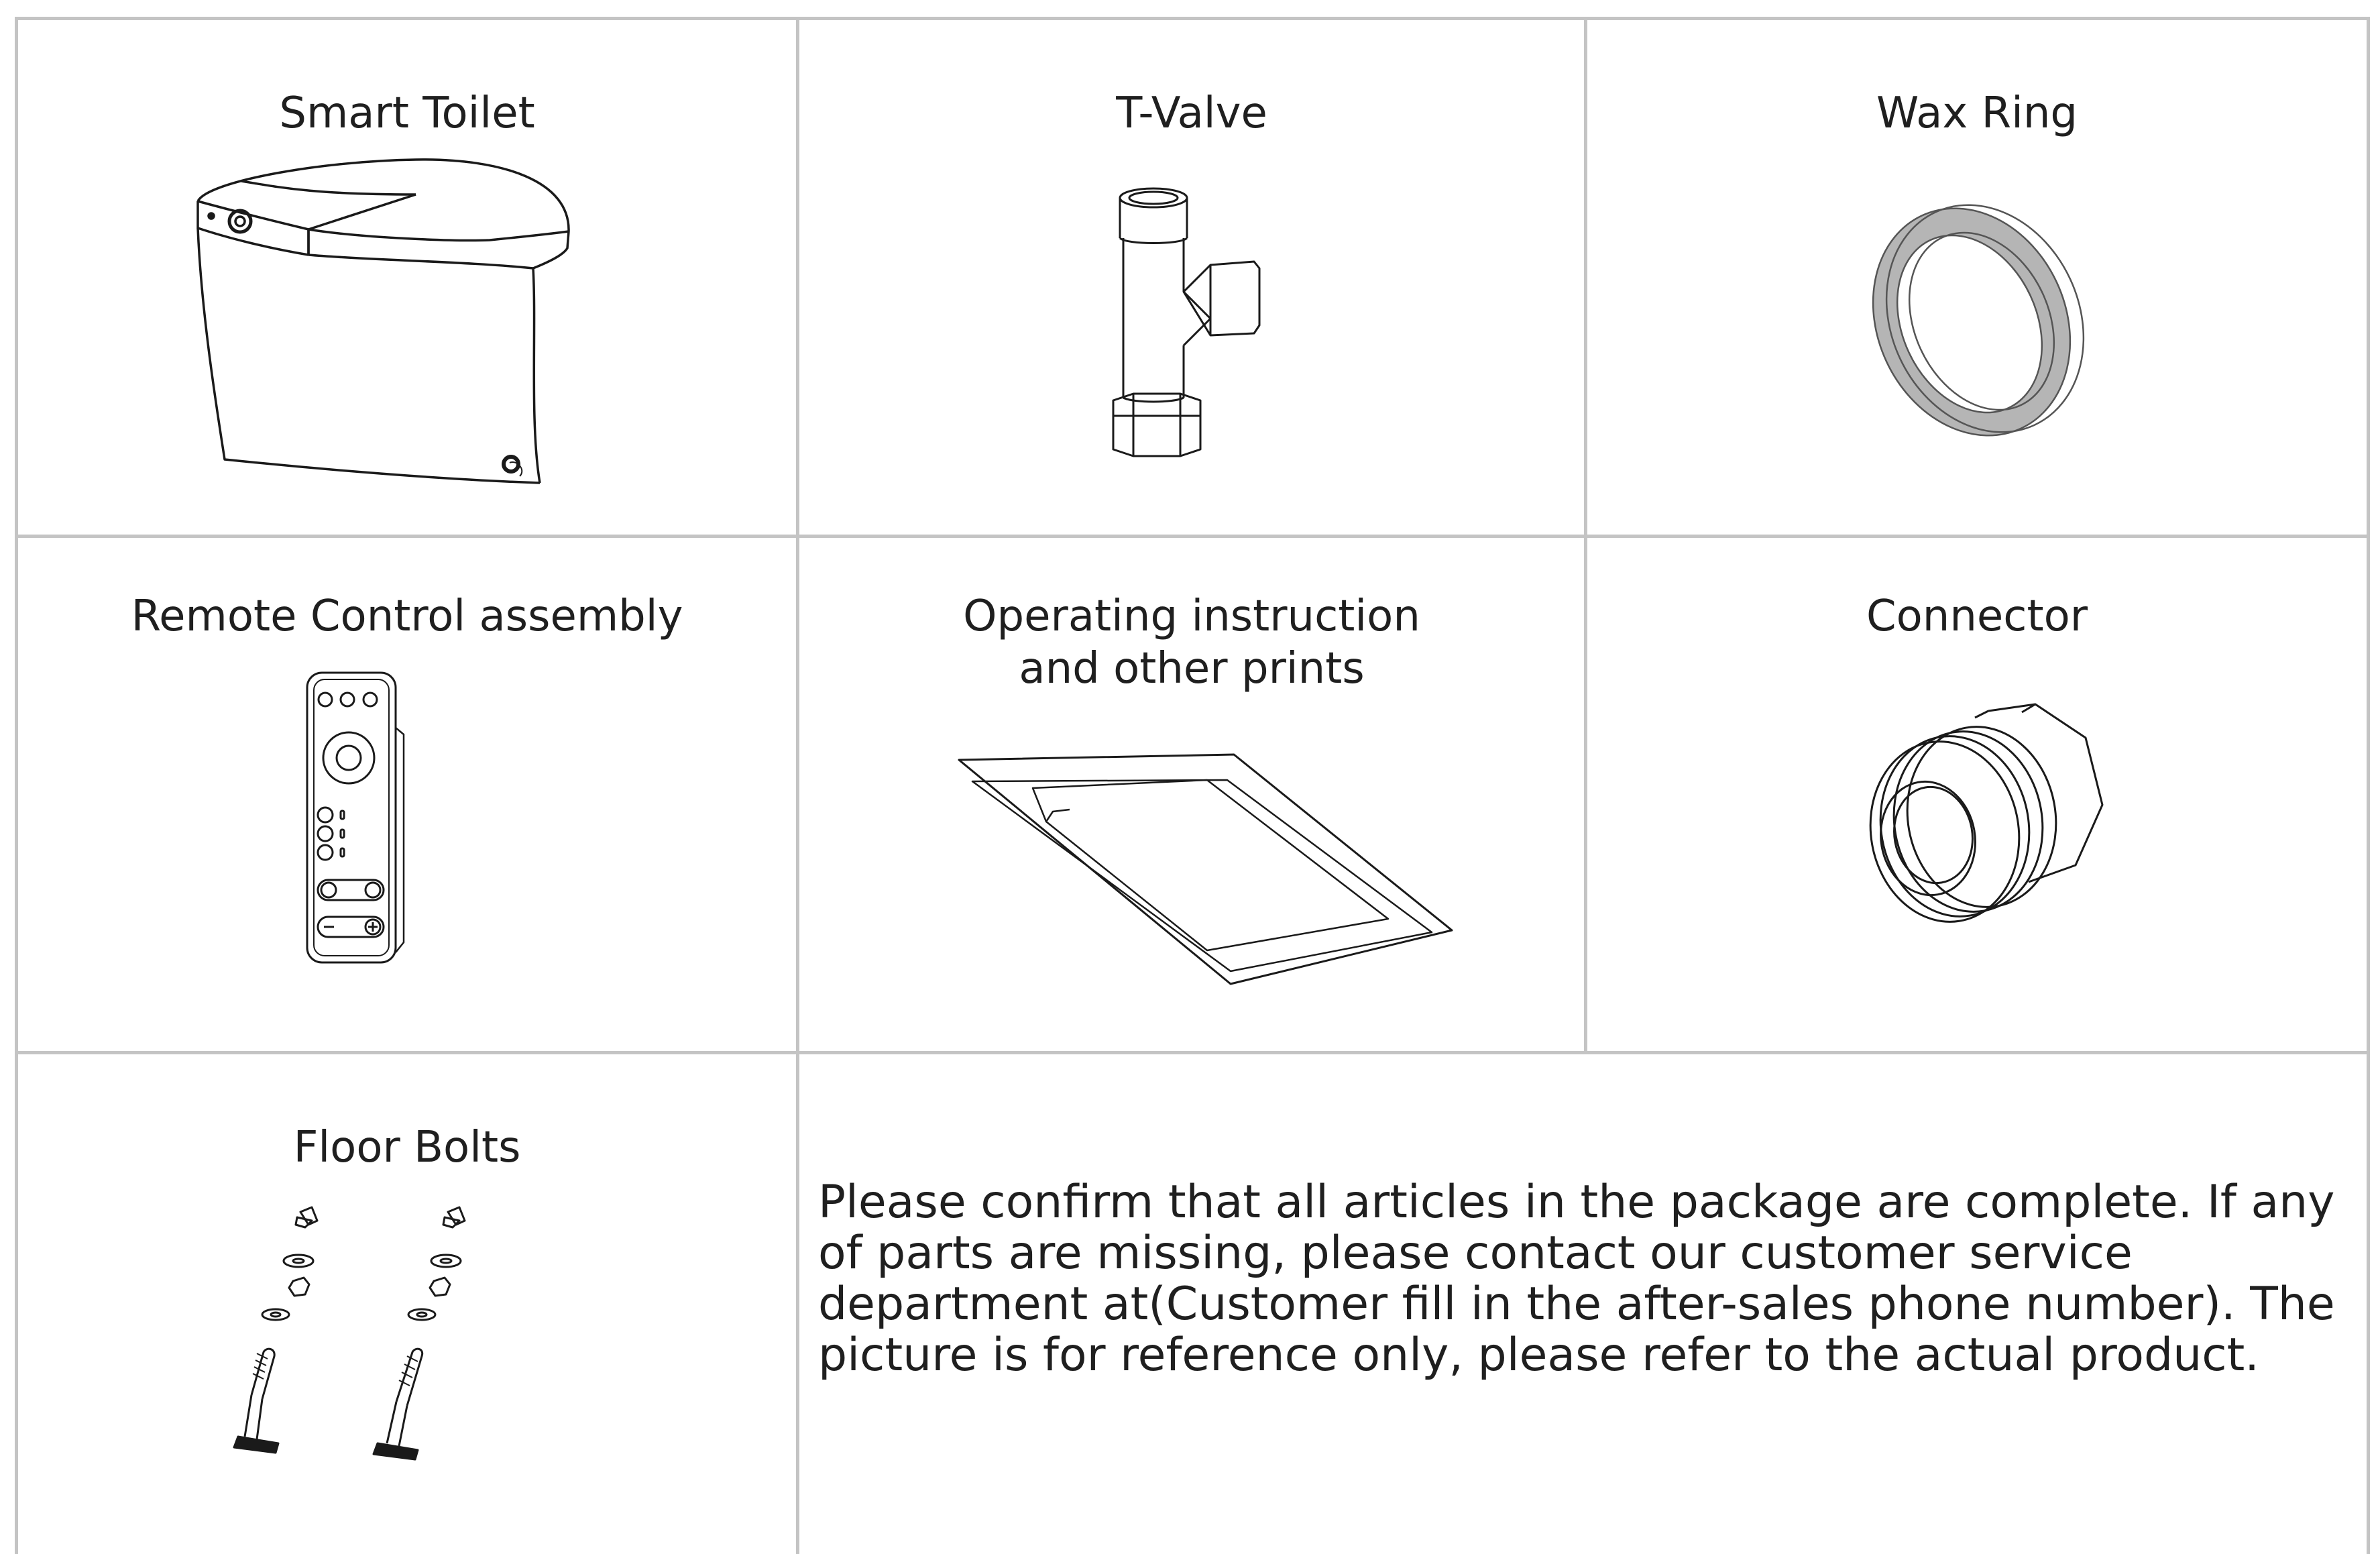 This screenshot has height=1554, width=2380. What do you see at coordinates (1183, 325) in the screenshot?
I see `t-valve-icon` at bounding box center [1183, 325].